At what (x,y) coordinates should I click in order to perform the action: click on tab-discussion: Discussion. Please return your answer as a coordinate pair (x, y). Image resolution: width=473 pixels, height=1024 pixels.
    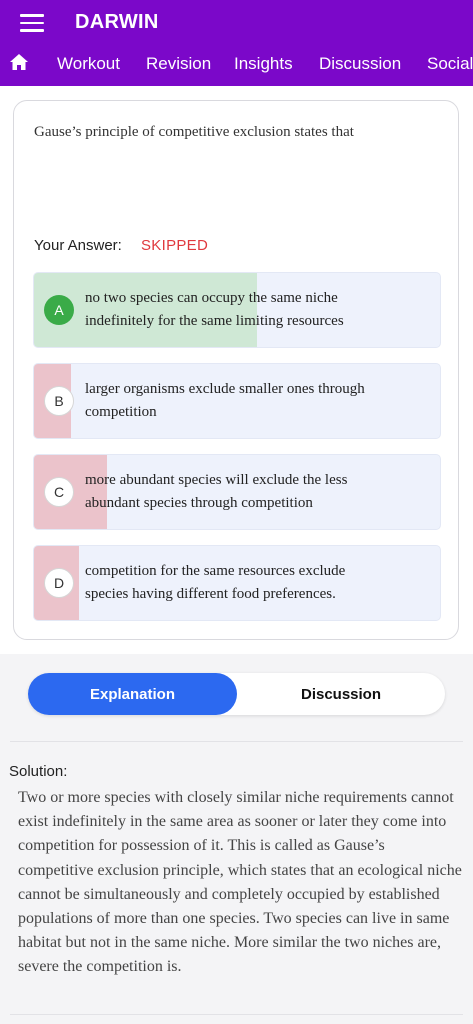
    Looking at the image, I should click on (341, 694).